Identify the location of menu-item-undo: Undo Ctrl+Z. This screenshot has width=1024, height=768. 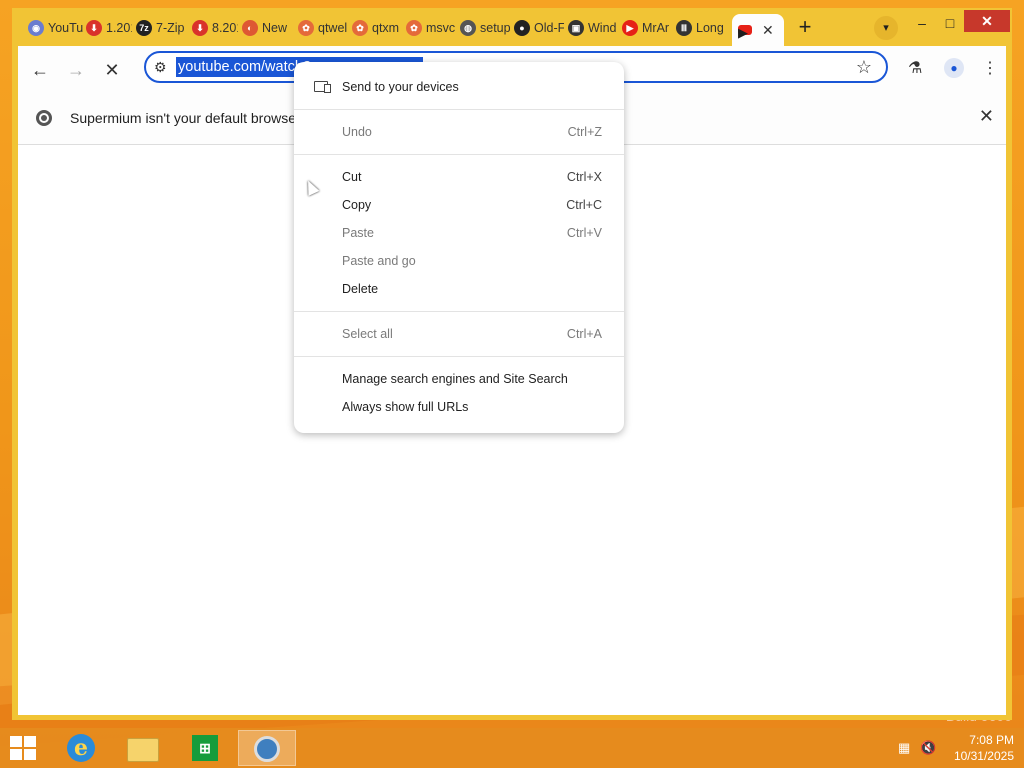
(459, 133).